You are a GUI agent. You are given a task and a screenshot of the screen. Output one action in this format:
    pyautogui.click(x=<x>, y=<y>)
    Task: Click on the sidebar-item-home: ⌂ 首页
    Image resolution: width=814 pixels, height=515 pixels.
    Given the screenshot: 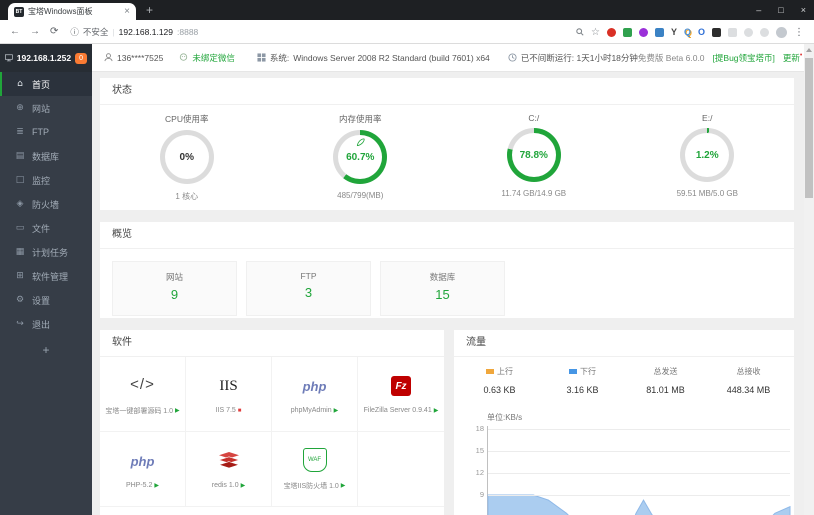 What is the action you would take?
    pyautogui.click(x=46, y=84)
    